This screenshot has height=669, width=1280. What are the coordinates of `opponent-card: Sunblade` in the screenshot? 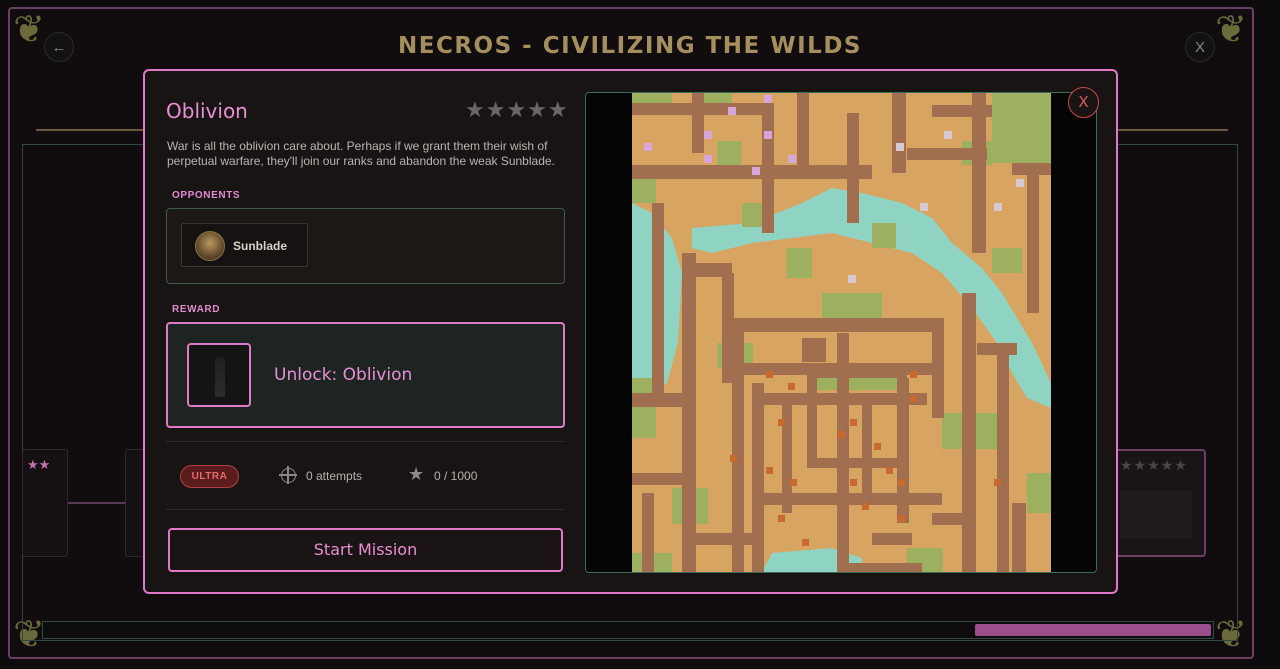 It's located at (244, 245).